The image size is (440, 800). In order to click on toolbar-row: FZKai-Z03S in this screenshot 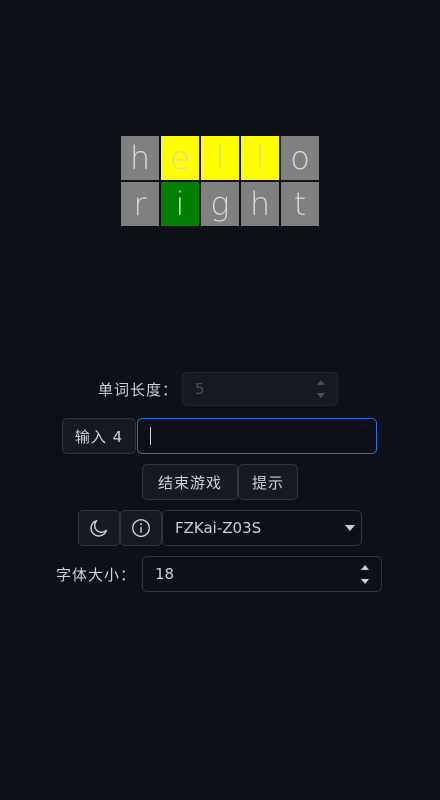, I will do `click(220, 528)`.